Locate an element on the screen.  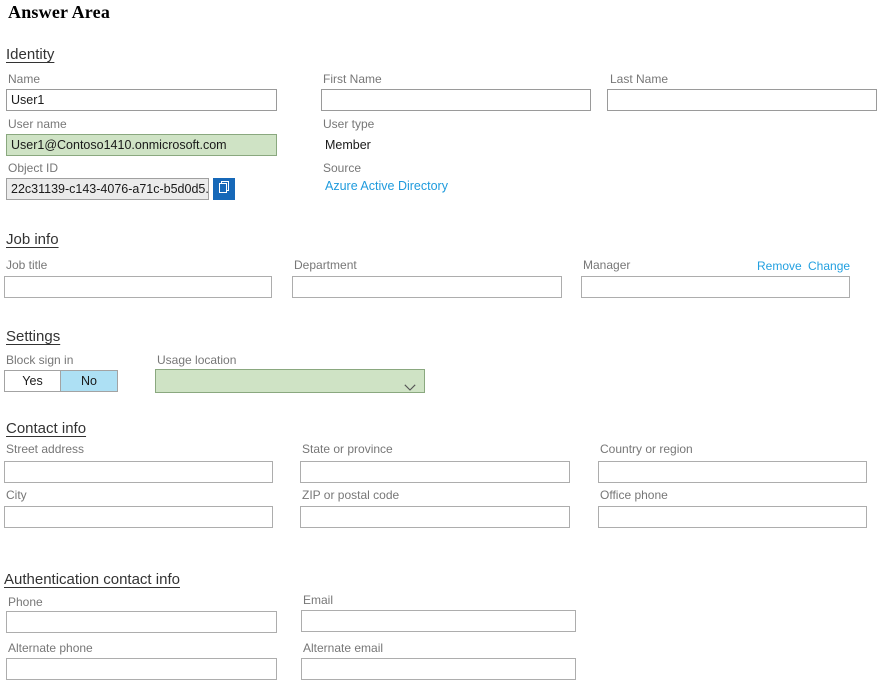
last-name-input is located at coordinates (742, 100).